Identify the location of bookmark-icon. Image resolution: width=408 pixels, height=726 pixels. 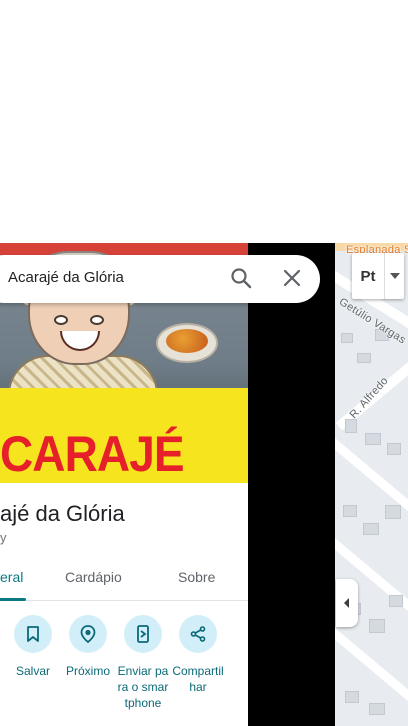
(33, 634).